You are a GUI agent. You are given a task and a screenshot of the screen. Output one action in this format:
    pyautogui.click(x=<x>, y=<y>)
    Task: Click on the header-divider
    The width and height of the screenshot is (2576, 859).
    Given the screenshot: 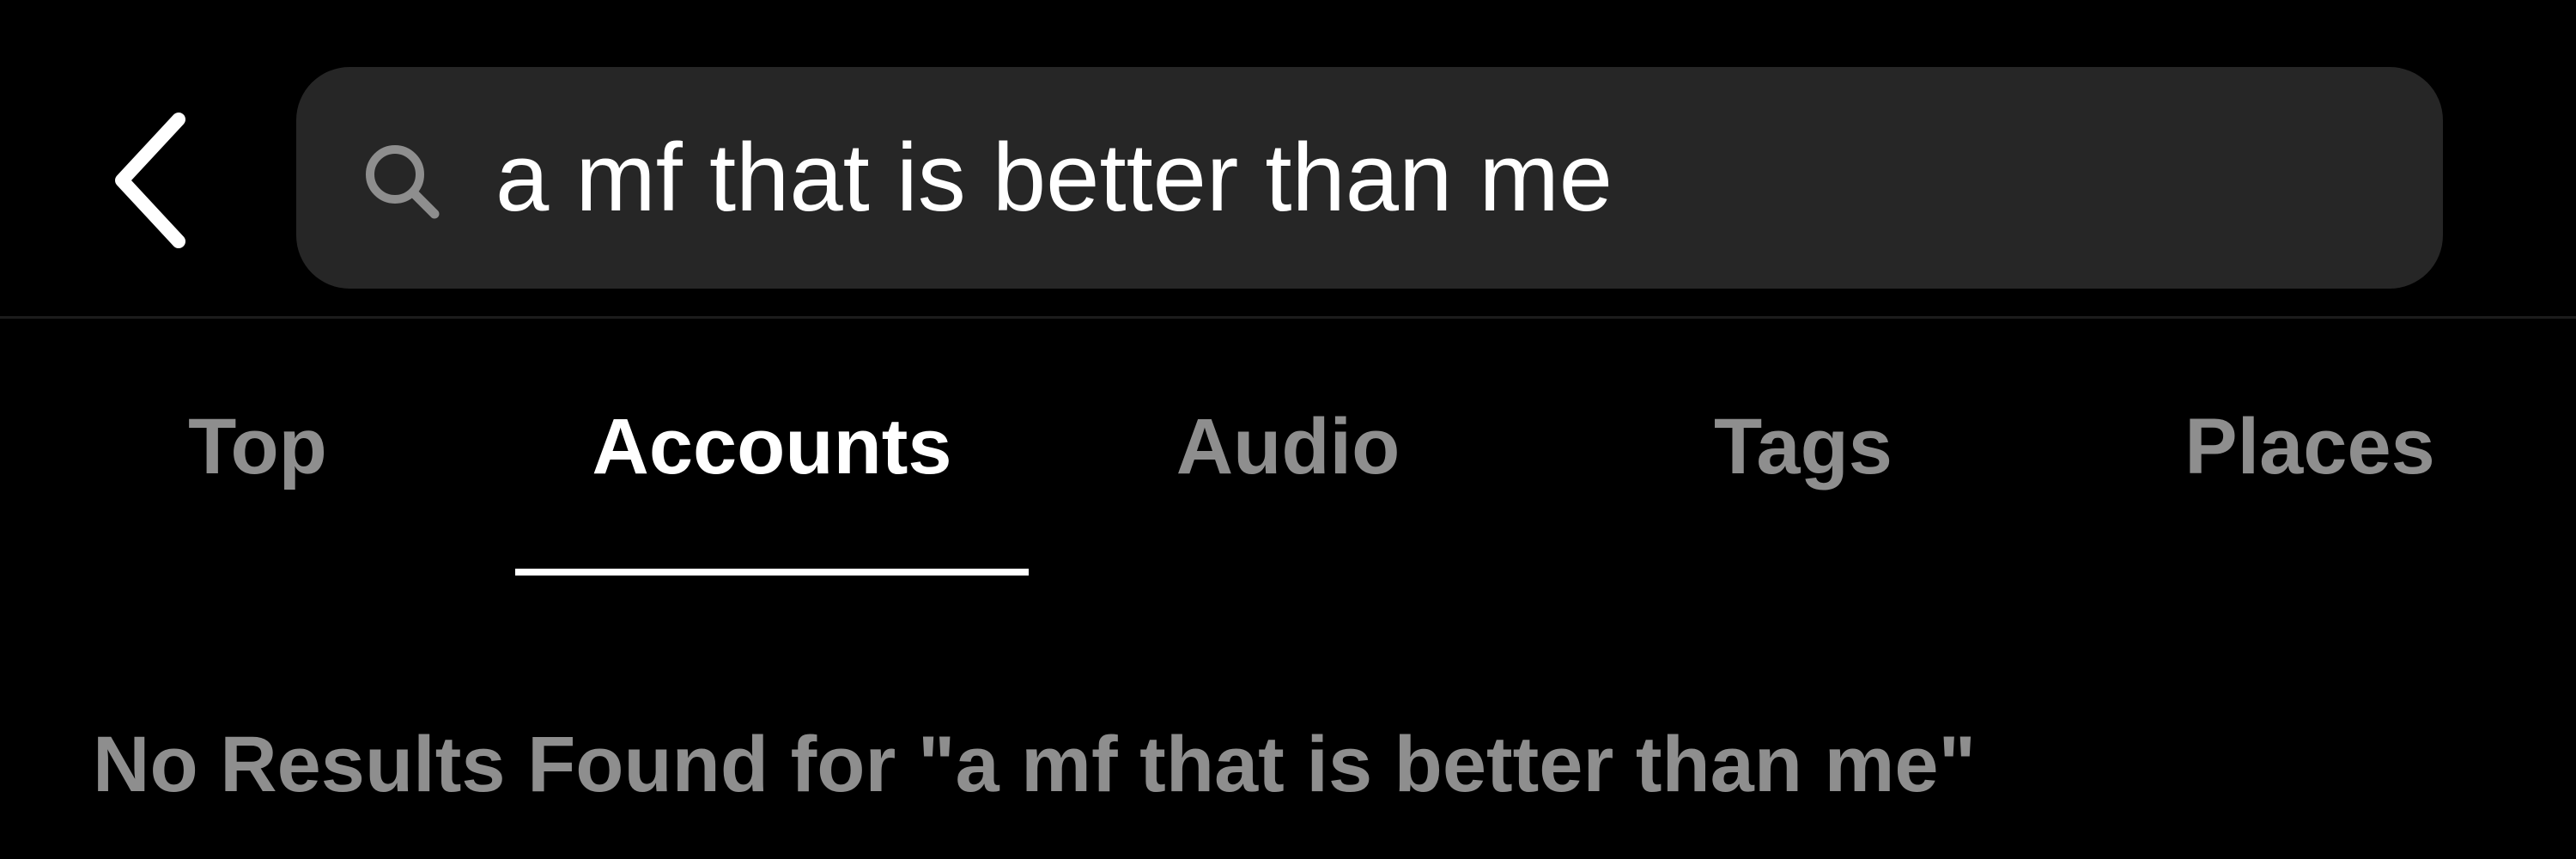 What is the action you would take?
    pyautogui.click(x=1288, y=318)
    